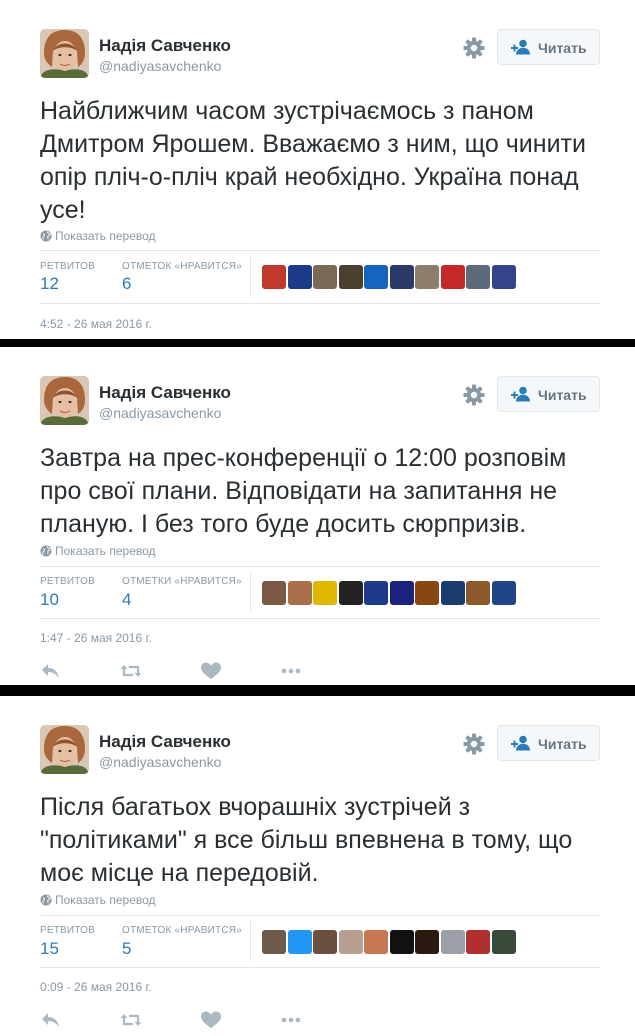 Image resolution: width=635 pixels, height=1036 pixels. Describe the element at coordinates (126, 284) in the screenshot. I see `likes-count: 6` at that location.